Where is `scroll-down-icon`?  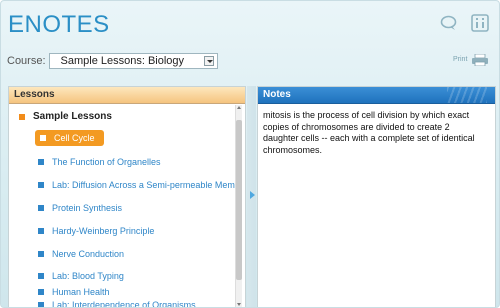
scroll-down-icon is located at coordinates (239, 304).